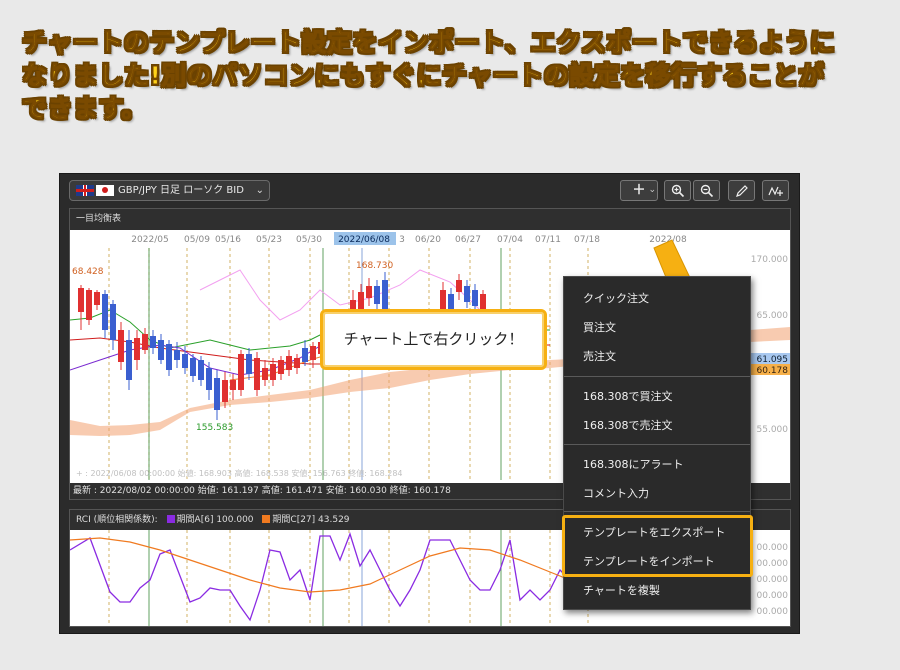  I want to click on zoom-out-button, so click(706, 190).